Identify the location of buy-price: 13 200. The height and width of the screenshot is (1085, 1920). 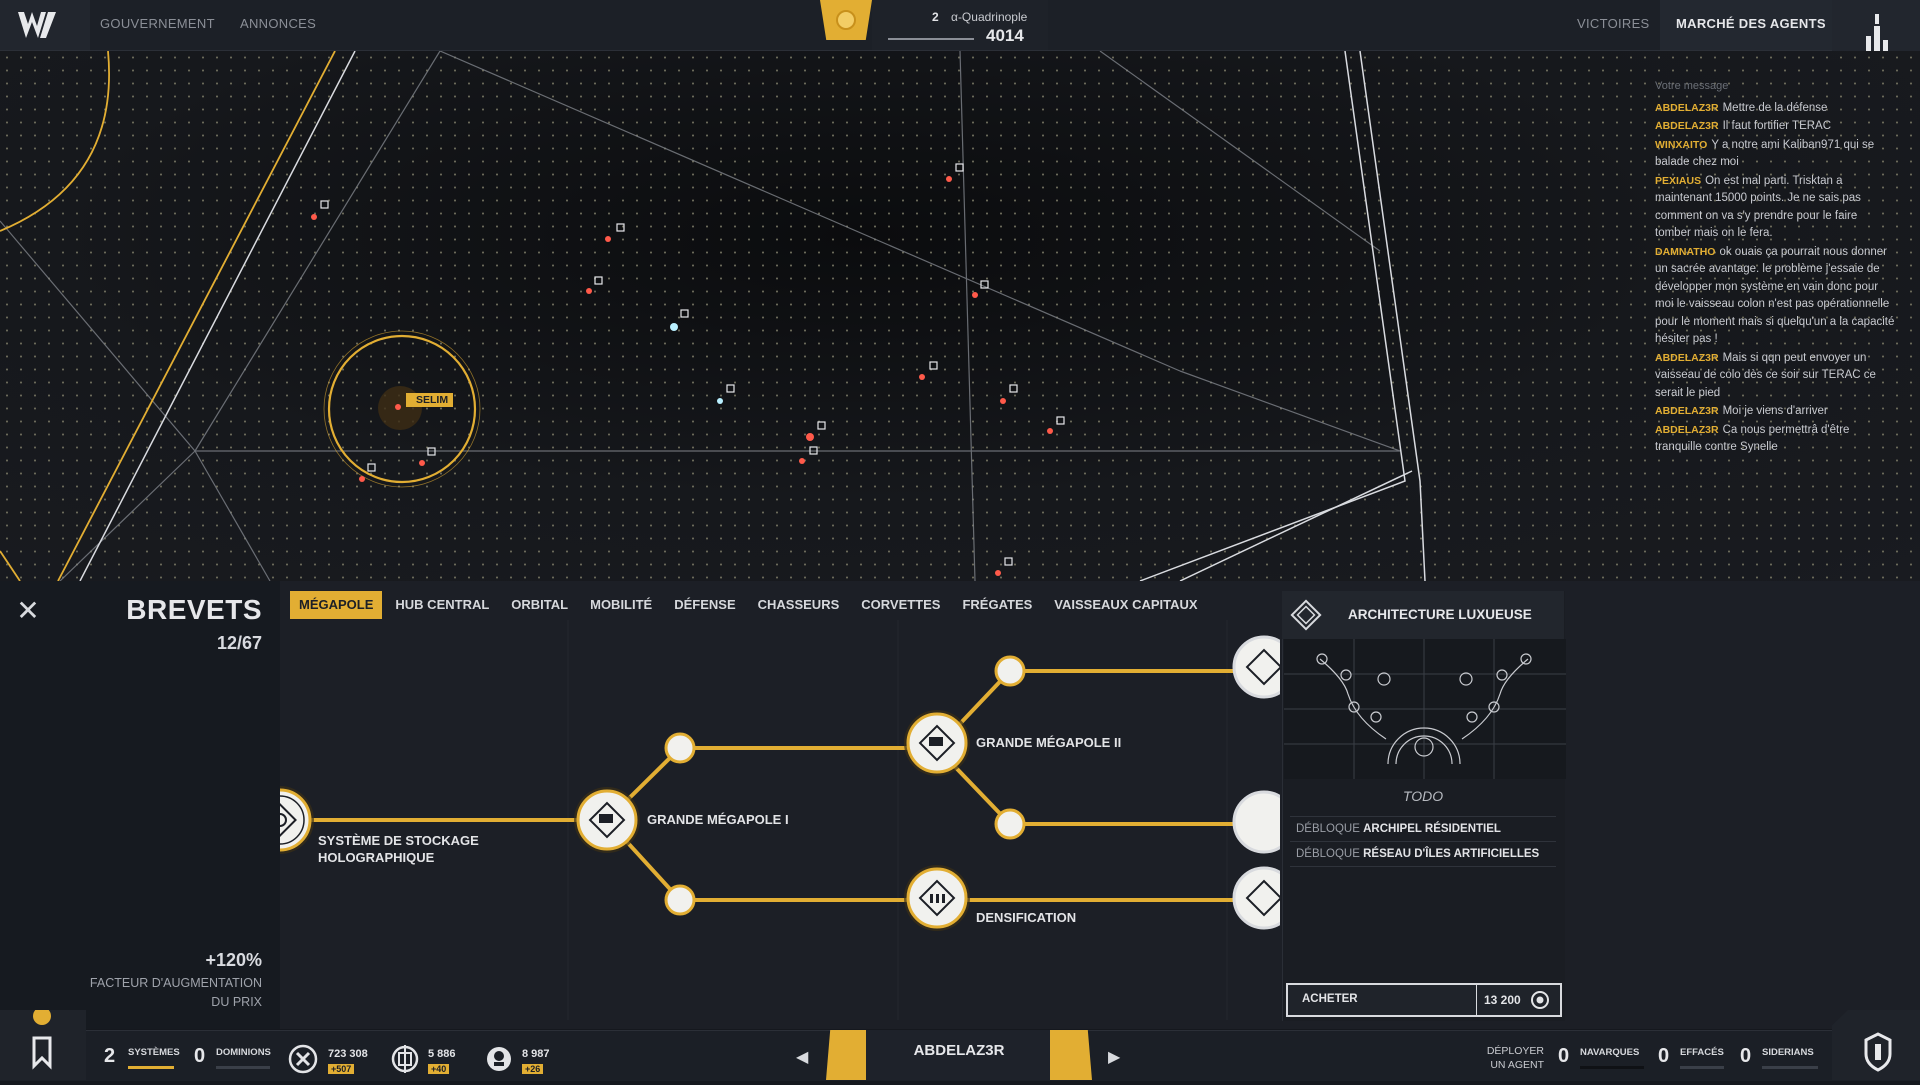
(1502, 1000).